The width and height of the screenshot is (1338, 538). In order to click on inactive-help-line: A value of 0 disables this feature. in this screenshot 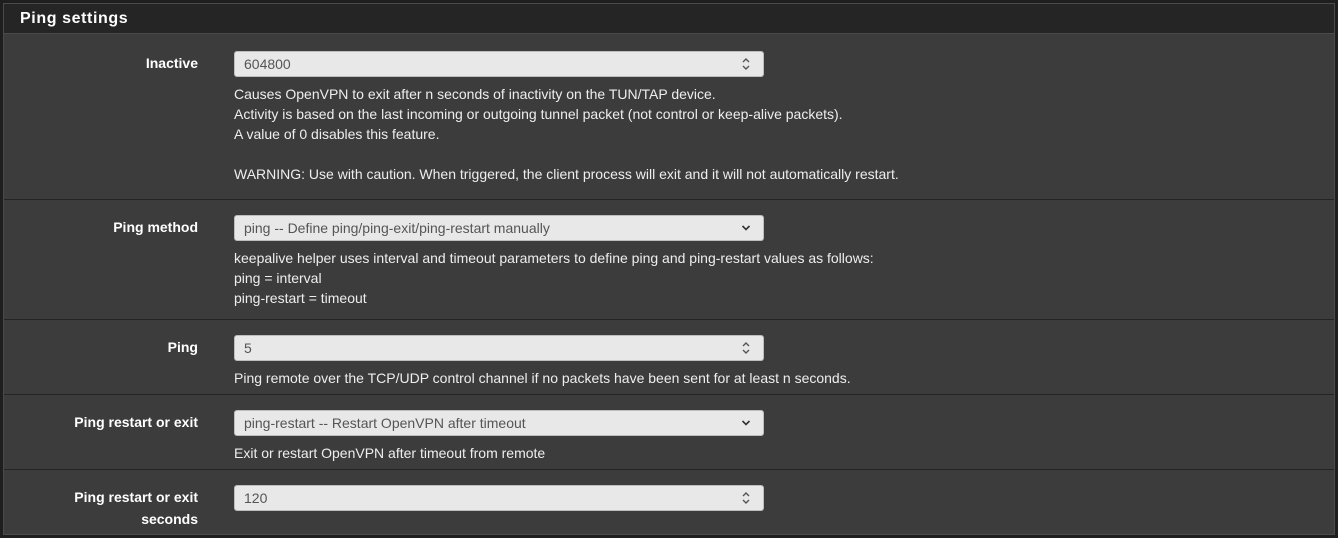, I will do `click(337, 134)`.